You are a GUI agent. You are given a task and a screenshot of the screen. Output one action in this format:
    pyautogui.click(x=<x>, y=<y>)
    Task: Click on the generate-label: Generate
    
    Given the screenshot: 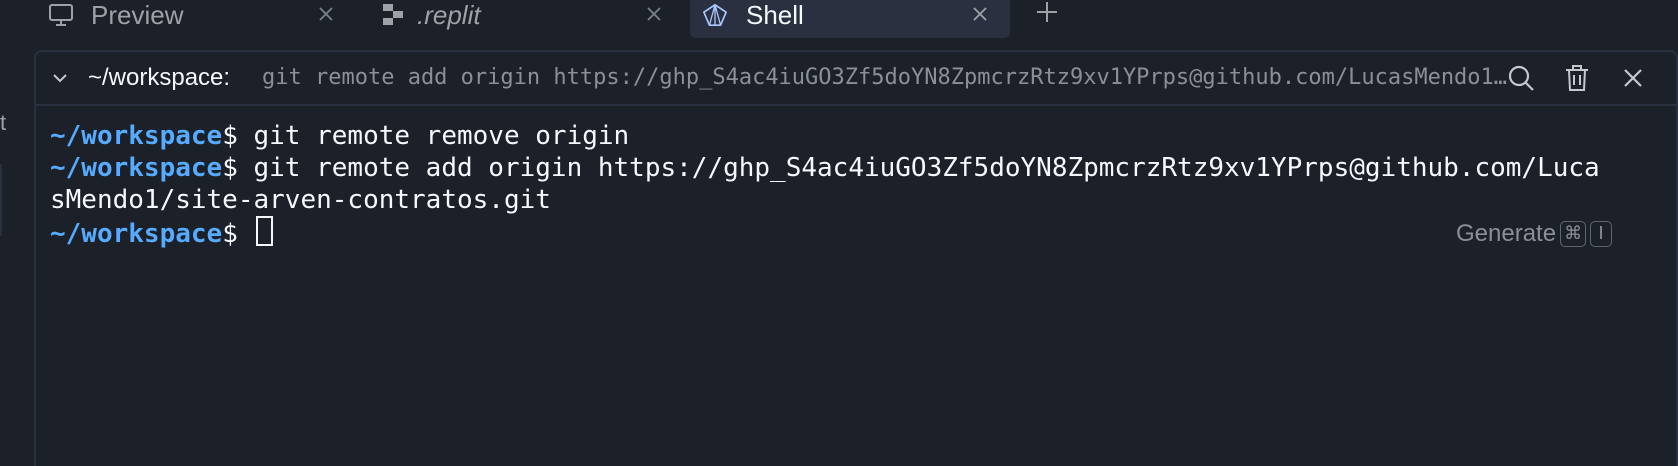 What is the action you would take?
    pyautogui.click(x=1506, y=233)
    